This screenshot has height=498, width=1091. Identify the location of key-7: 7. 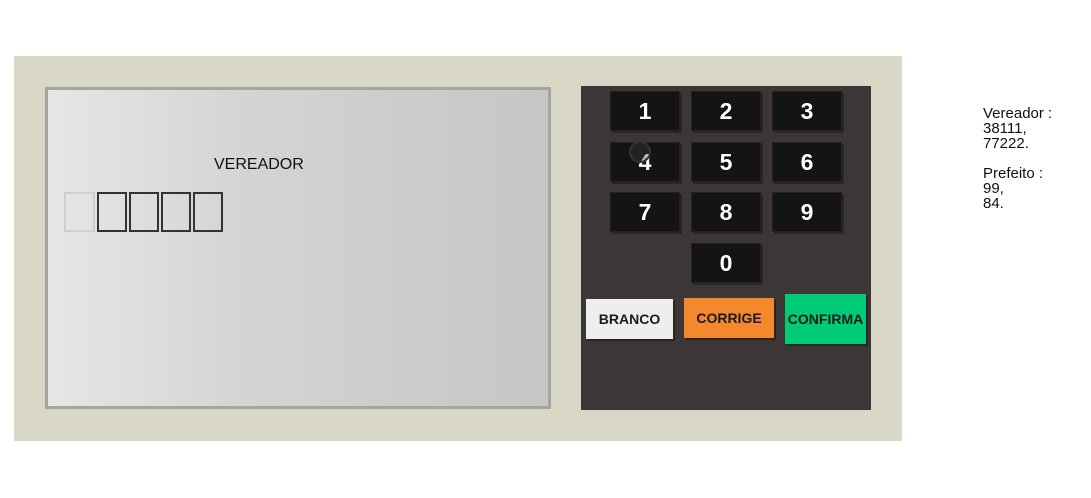
(645, 212).